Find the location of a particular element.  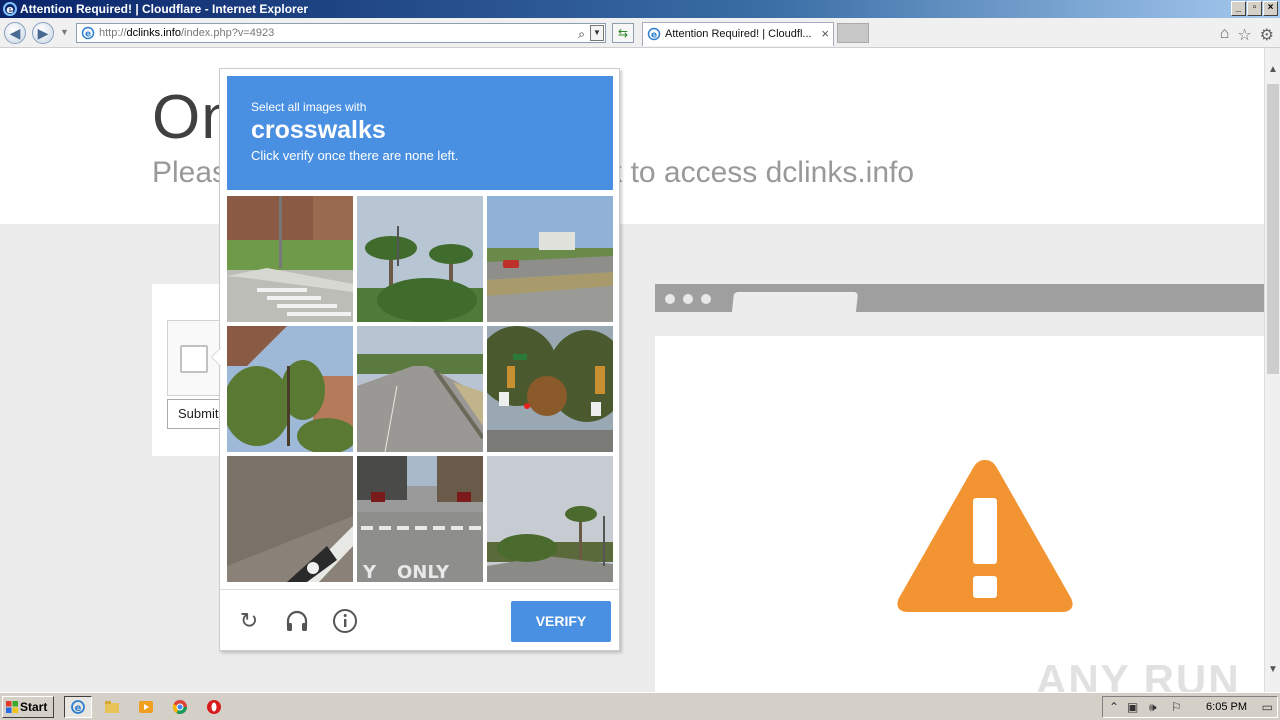

tab-ie-icon: e is located at coordinates (654, 34).